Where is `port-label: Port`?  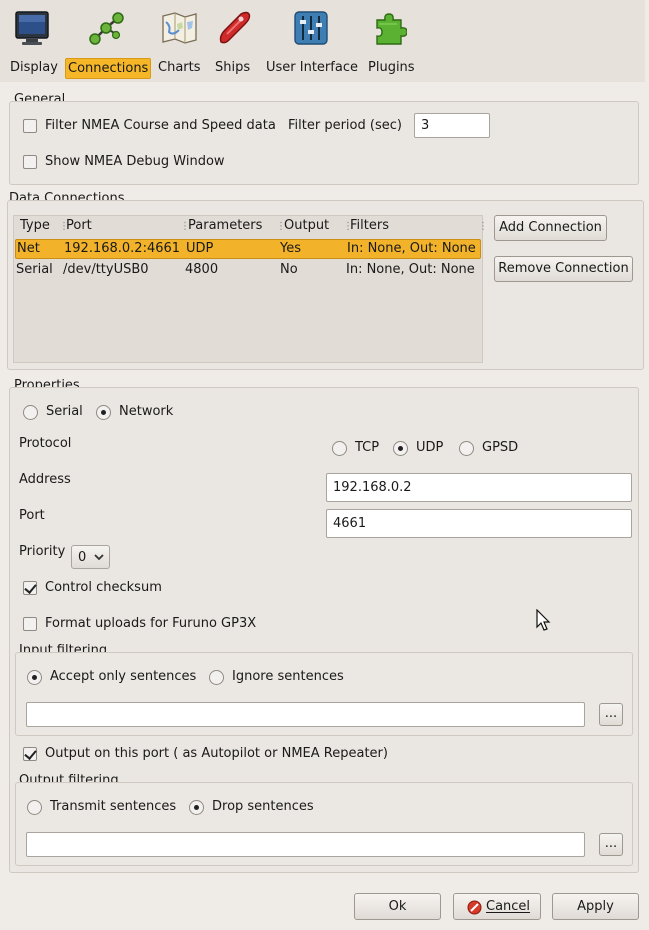
port-label: Port is located at coordinates (32, 515).